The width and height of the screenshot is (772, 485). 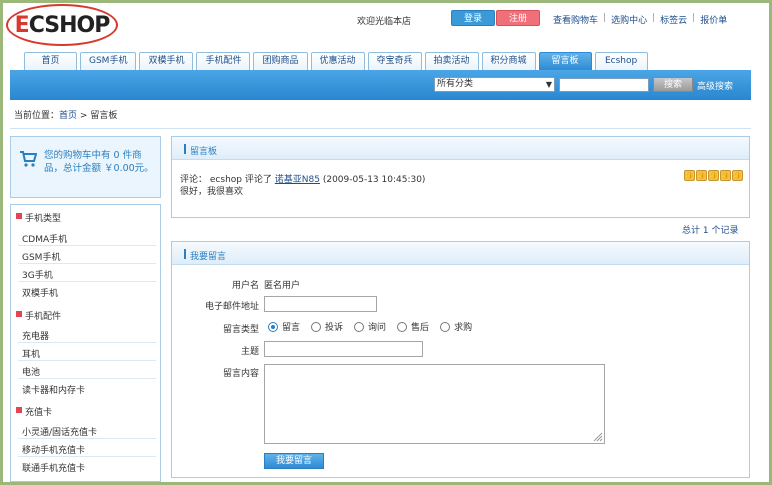 What do you see at coordinates (710, 231) in the screenshot?
I see `record-count: 总计 1 个记录` at bounding box center [710, 231].